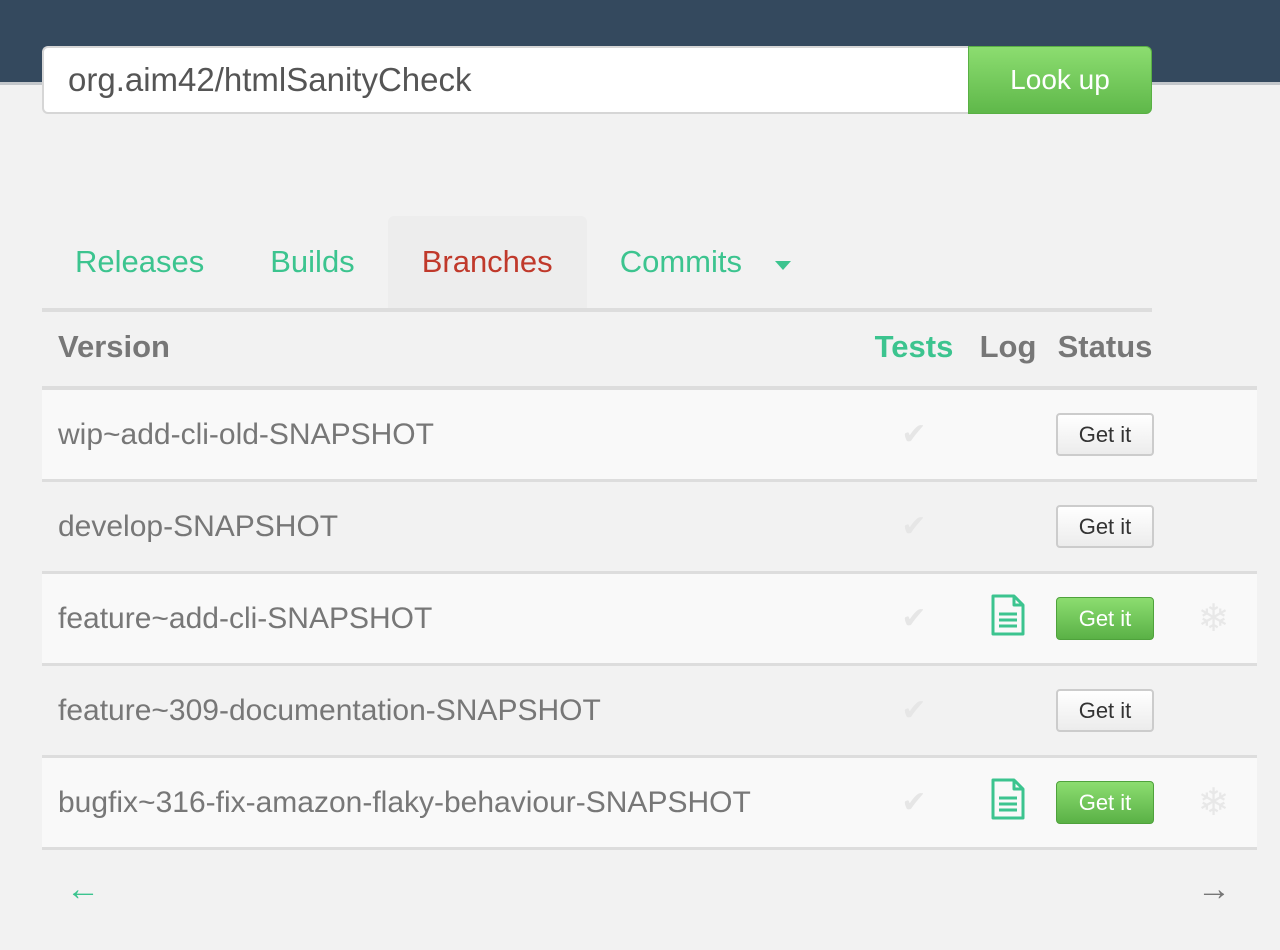  Describe the element at coordinates (329, 710) in the screenshot. I see `version-name: feature~309-documentation-SNAPSHOT` at that location.